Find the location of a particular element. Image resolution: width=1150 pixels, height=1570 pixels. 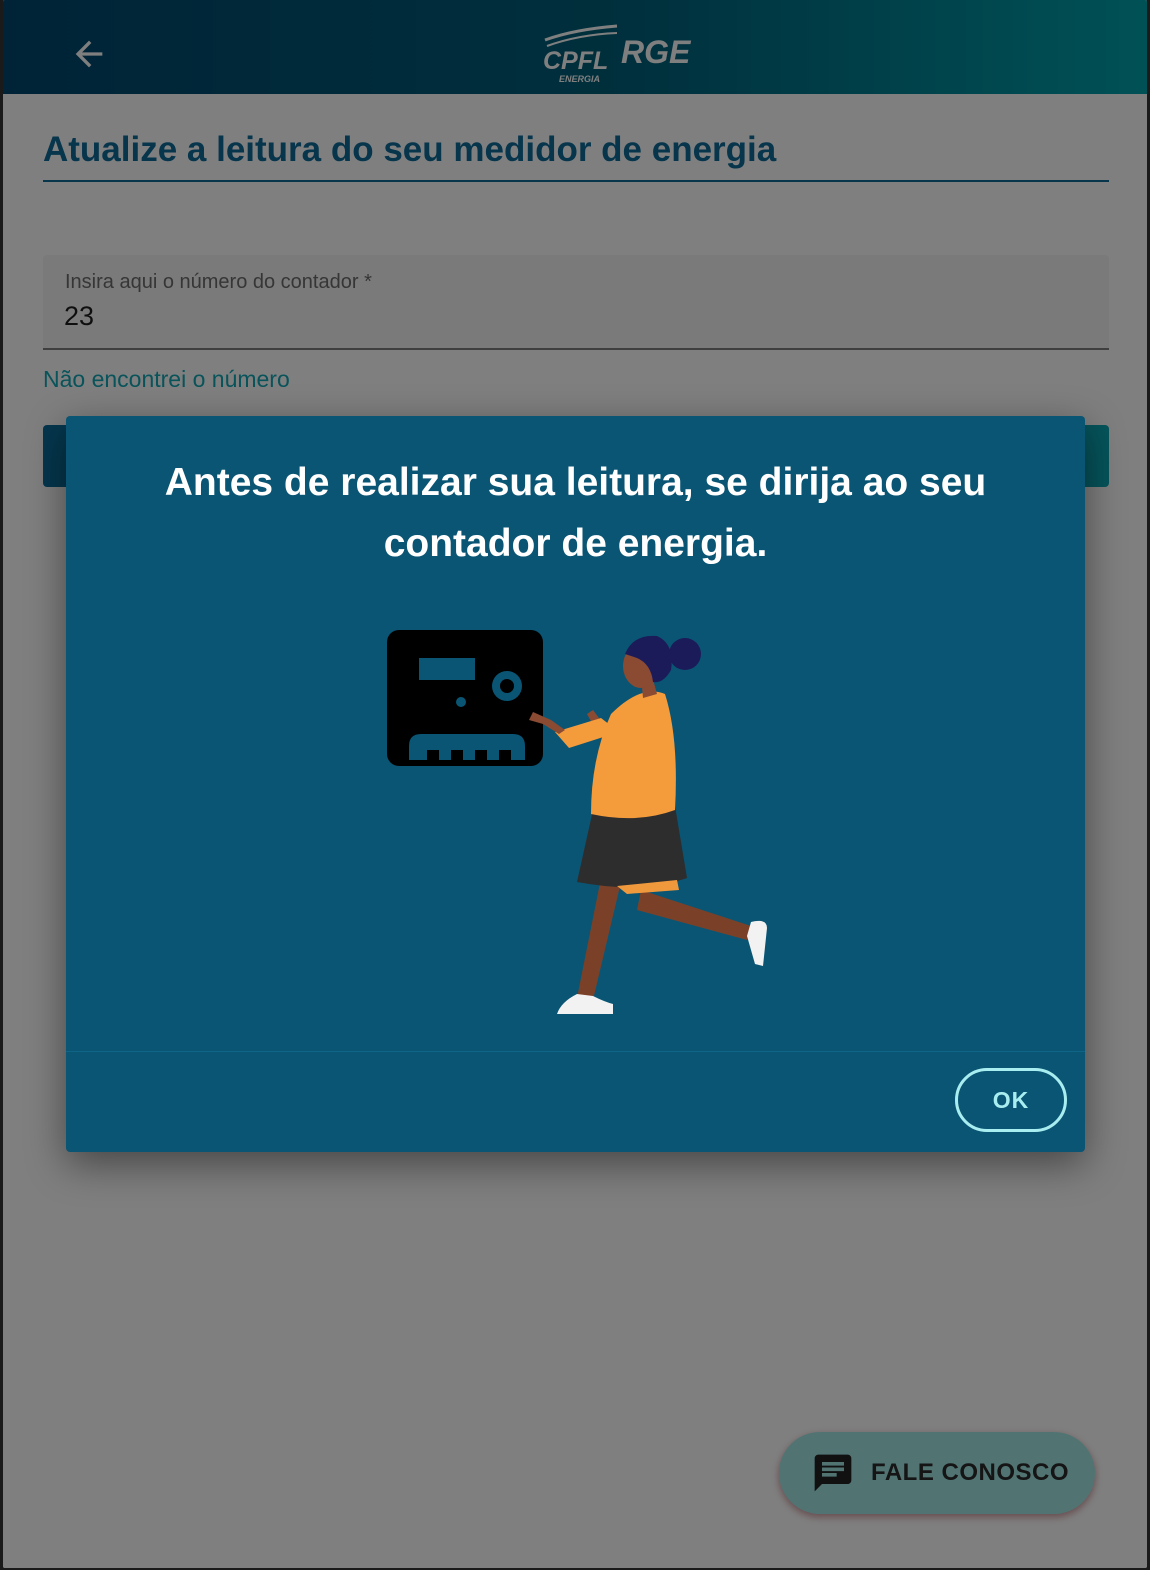

energy-meter-icon is located at coordinates (465, 698).